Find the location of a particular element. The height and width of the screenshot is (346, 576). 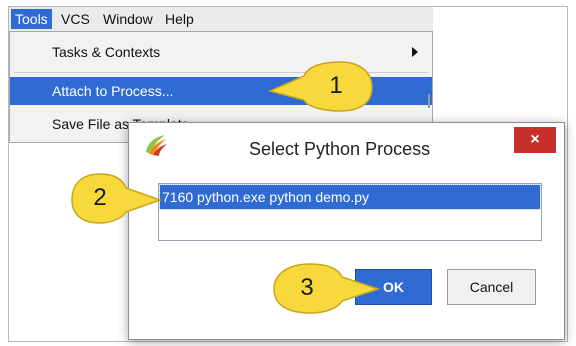

process-list: 7160 python.exe python demo.py is located at coordinates (350, 212).